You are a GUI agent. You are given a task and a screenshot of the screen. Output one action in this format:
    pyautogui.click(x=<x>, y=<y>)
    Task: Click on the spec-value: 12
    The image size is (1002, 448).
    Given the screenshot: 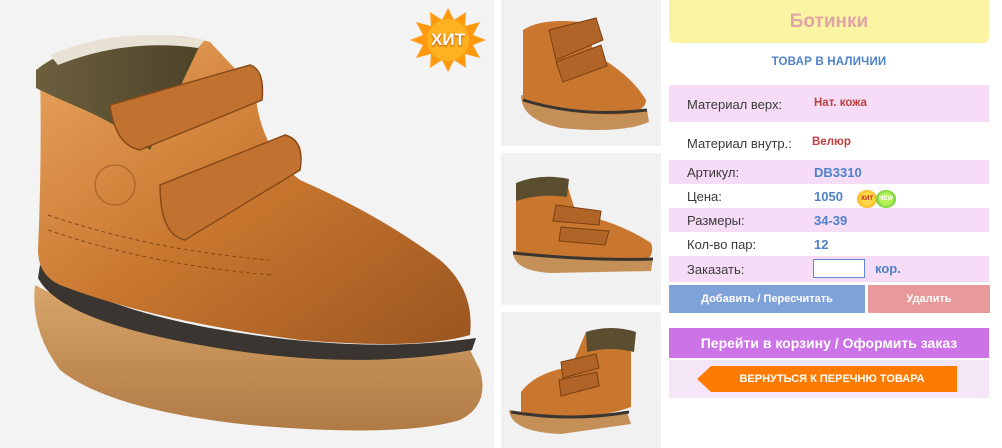 What is the action you would take?
    pyautogui.click(x=821, y=244)
    